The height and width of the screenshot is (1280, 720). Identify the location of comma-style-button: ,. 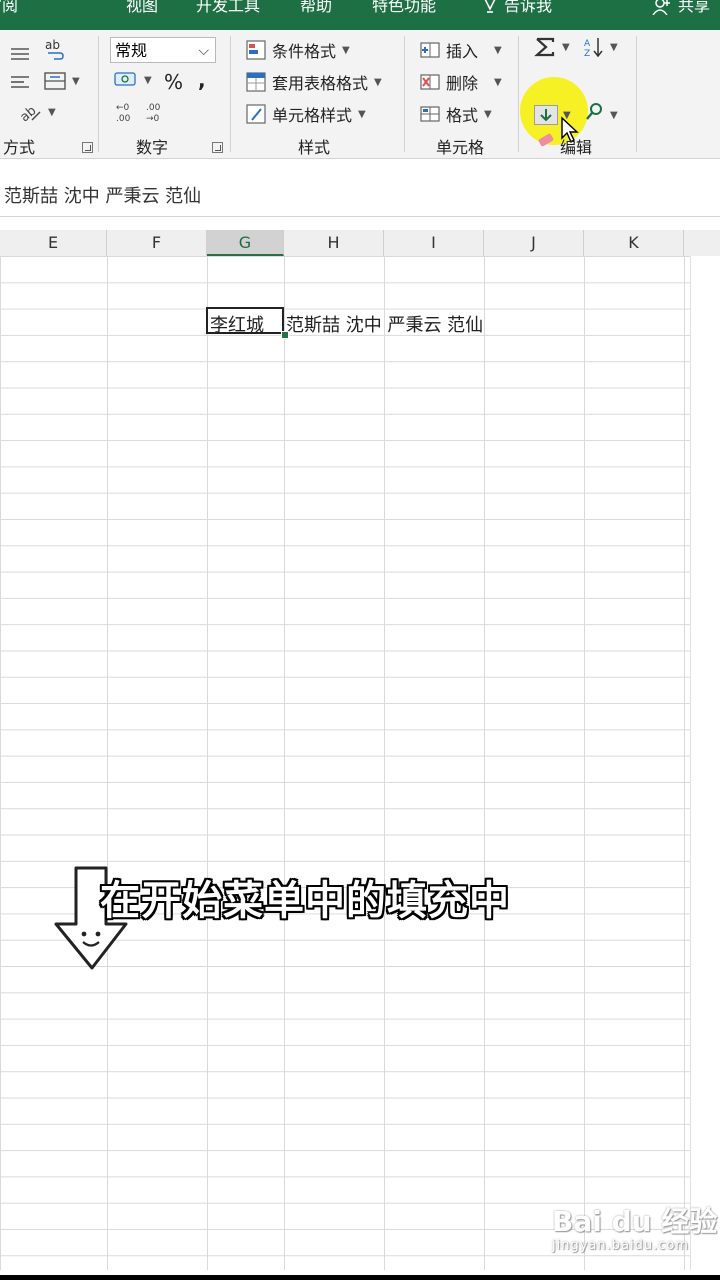
(202, 80).